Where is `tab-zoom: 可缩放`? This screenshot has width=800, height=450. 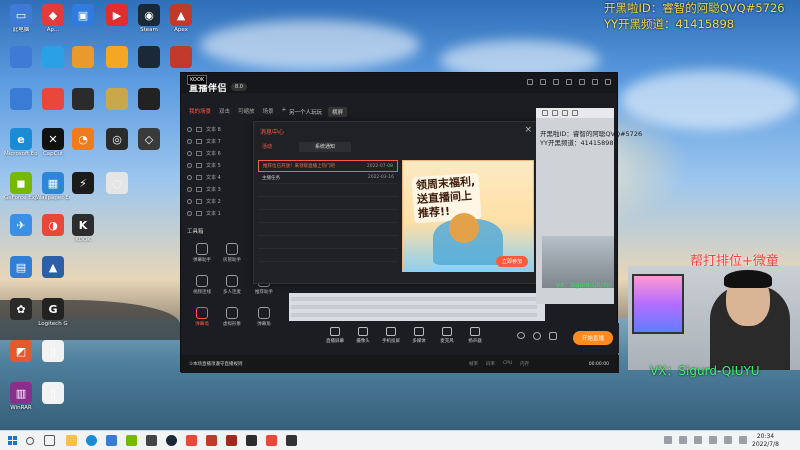
tab-zoom: 可缩放 is located at coordinates (246, 111).